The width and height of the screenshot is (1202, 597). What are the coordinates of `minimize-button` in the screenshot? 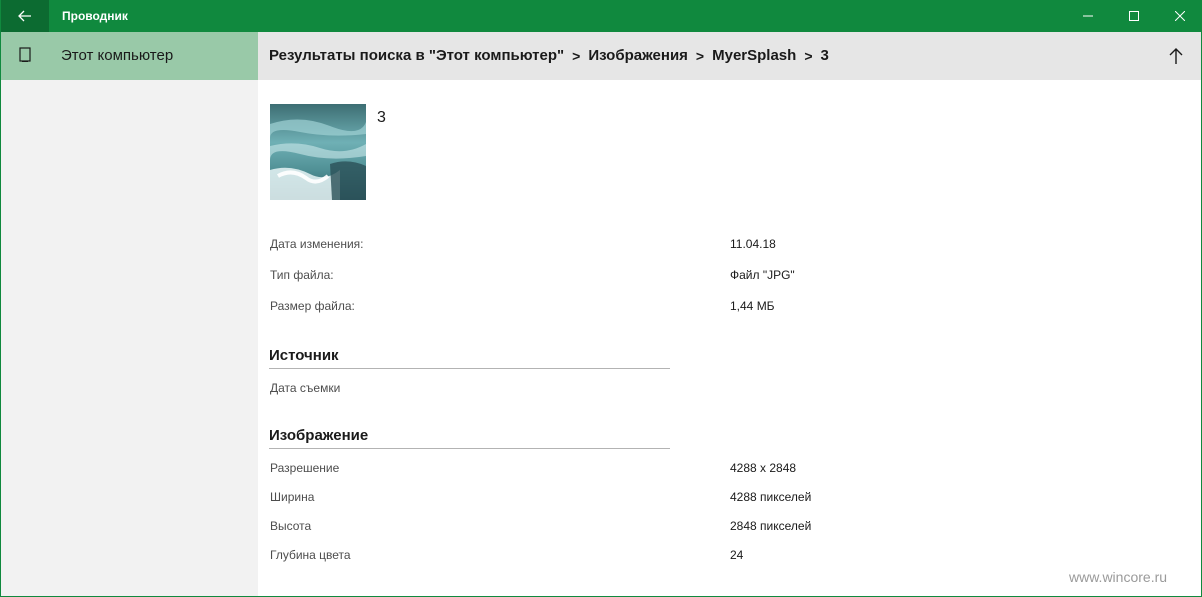 It's located at (1088, 16).